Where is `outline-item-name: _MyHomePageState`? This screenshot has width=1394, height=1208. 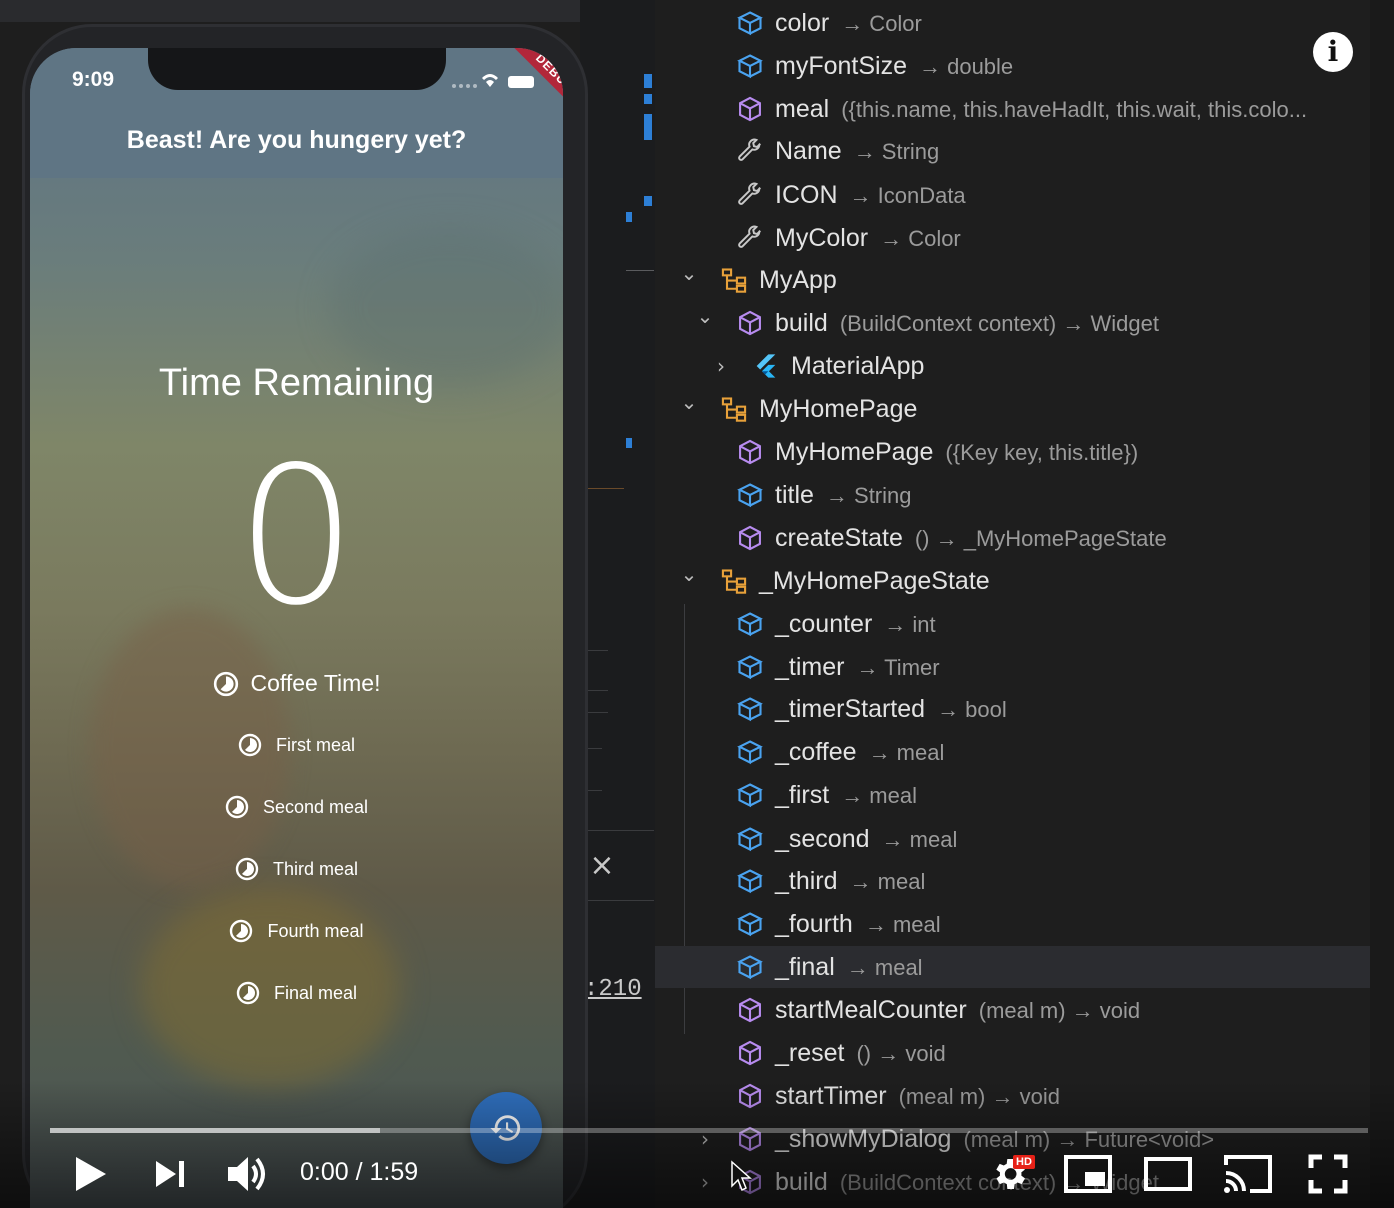
outline-item-name: _MyHomePageState is located at coordinates (874, 581).